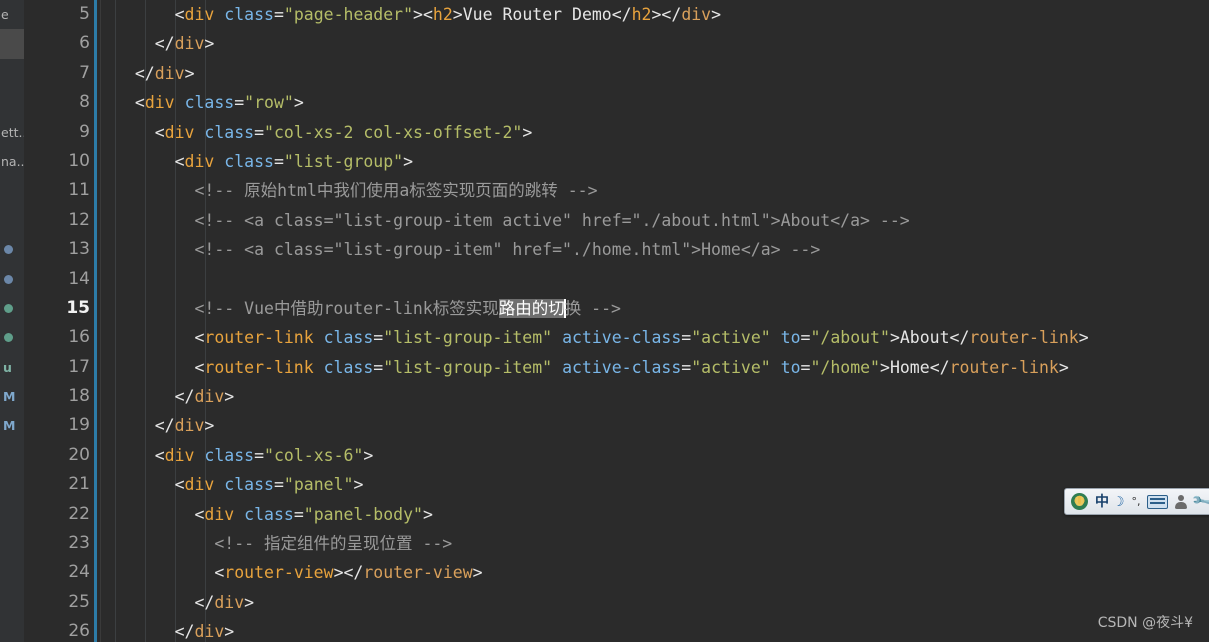  Describe the element at coordinates (655, 190) in the screenshot. I see `code-line: <!-- 原始html中我们使用a标签实现页面的跳转 -->` at that location.